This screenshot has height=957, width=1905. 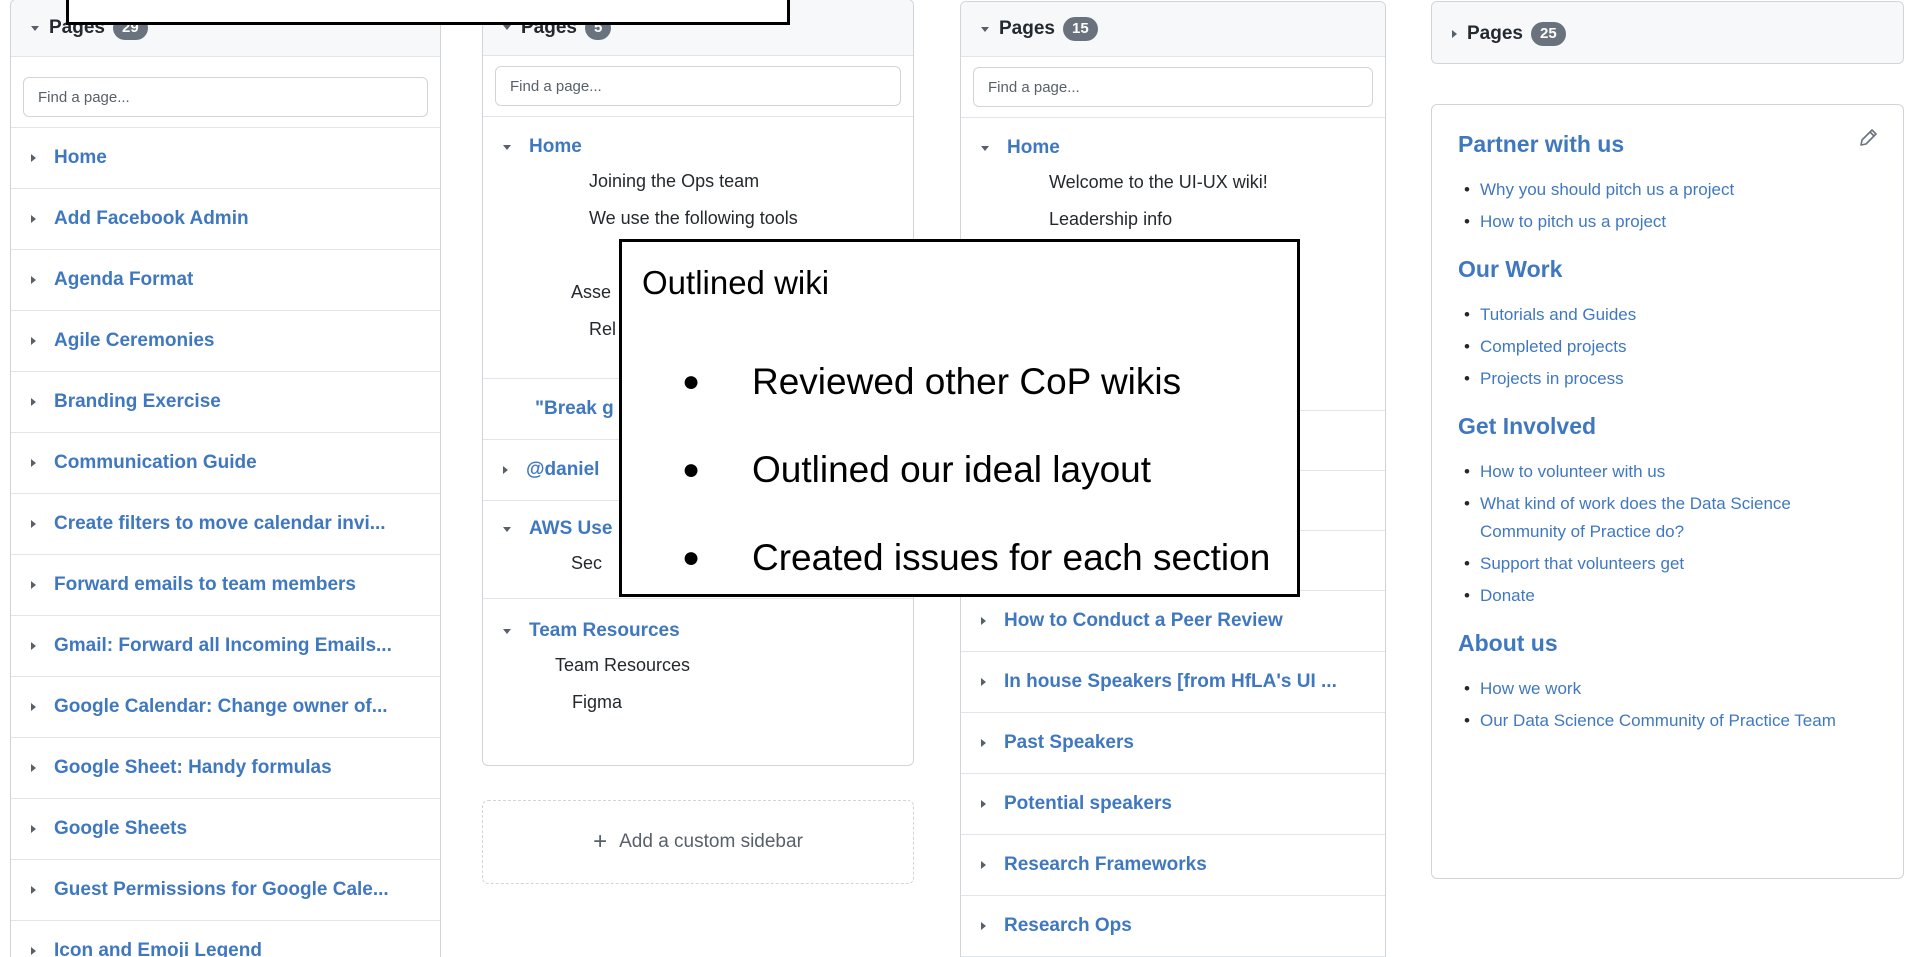 I want to click on sidebar-link: How to volunteer with us, so click(x=1667, y=472).